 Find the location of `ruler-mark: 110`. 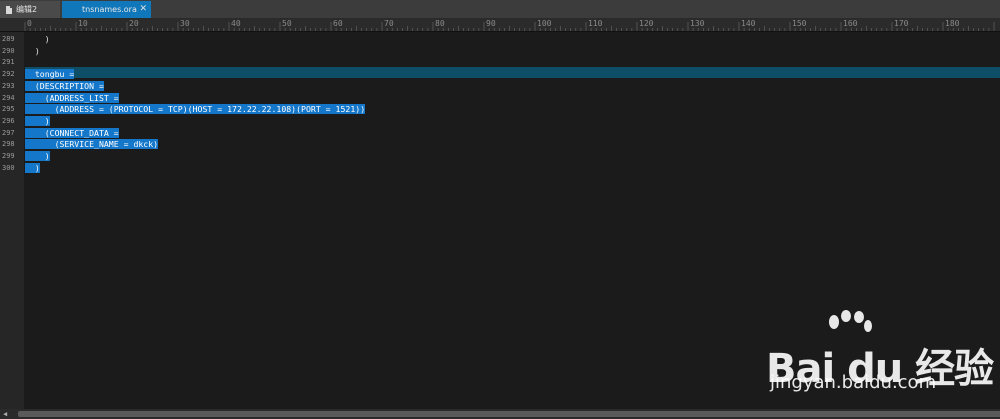

ruler-mark: 110 is located at coordinates (595, 23).